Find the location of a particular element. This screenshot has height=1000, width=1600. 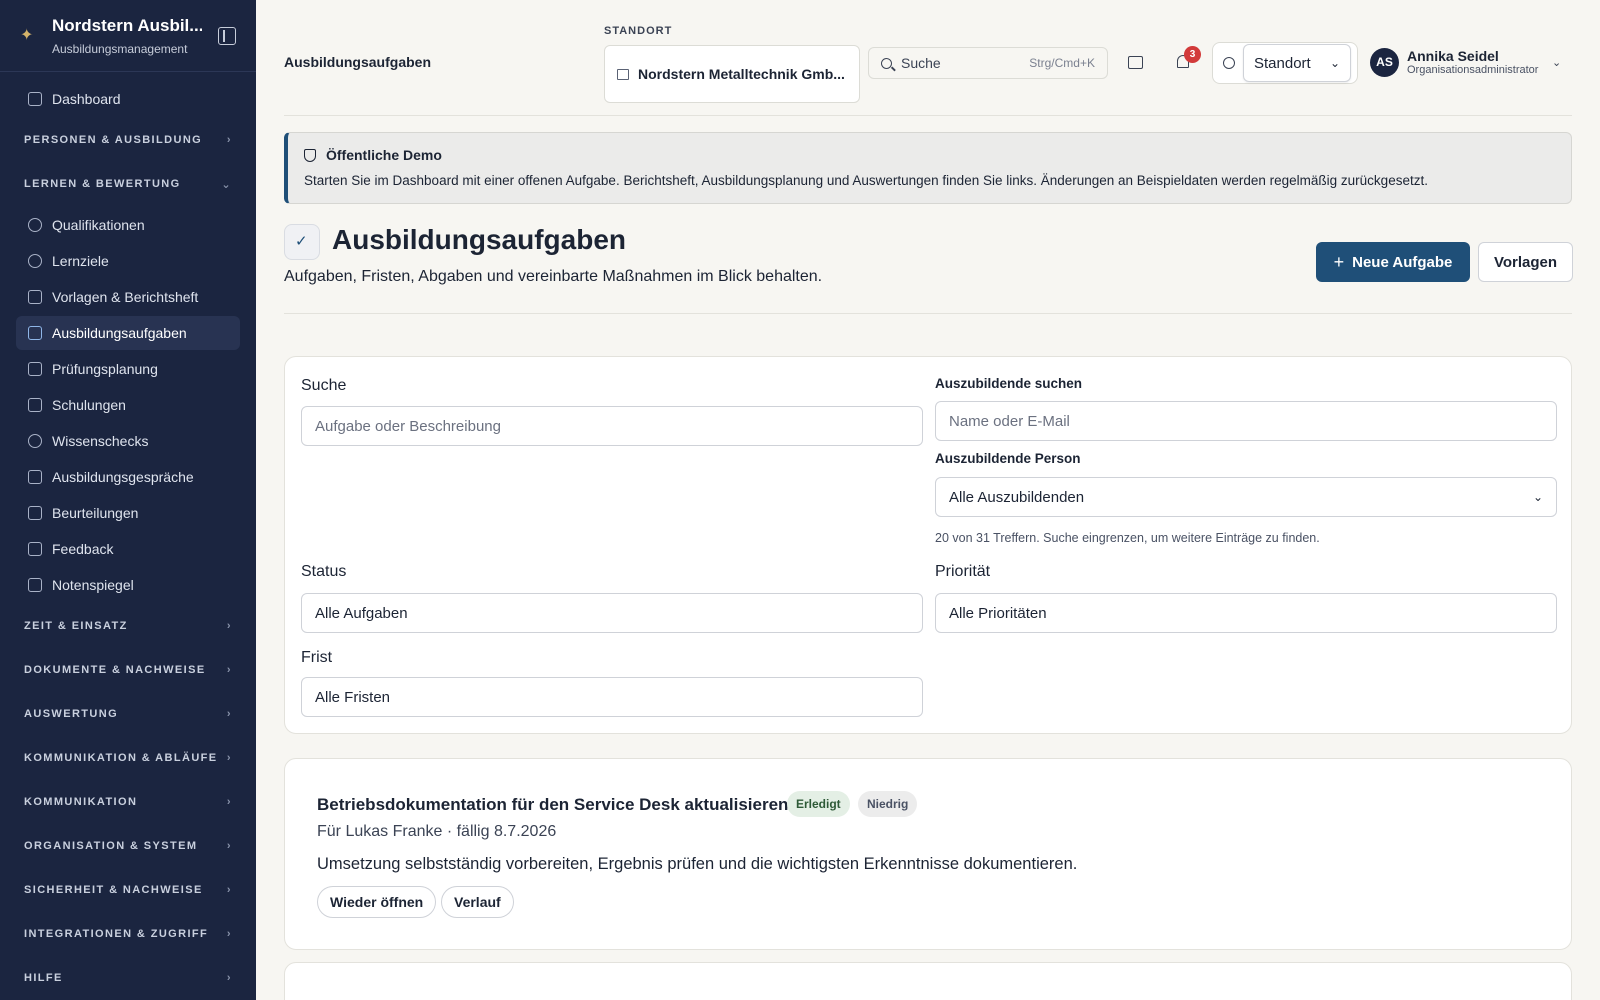

sidebar-item-vorlagen: Vorlagen & Berichtsheft is located at coordinates (128, 297).